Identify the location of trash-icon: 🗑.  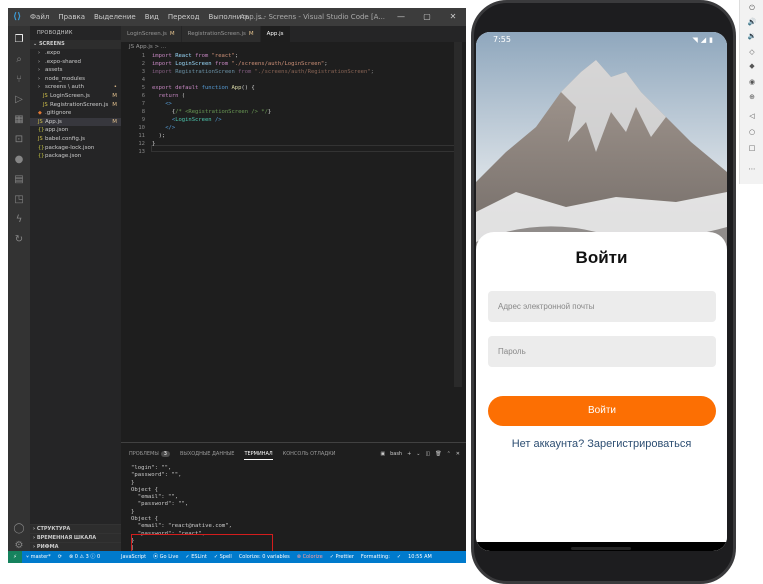
(438, 454).